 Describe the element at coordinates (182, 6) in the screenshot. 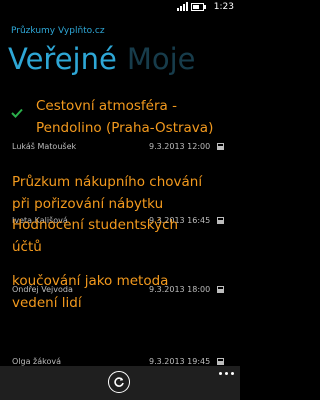

I see `signal-icon` at that location.